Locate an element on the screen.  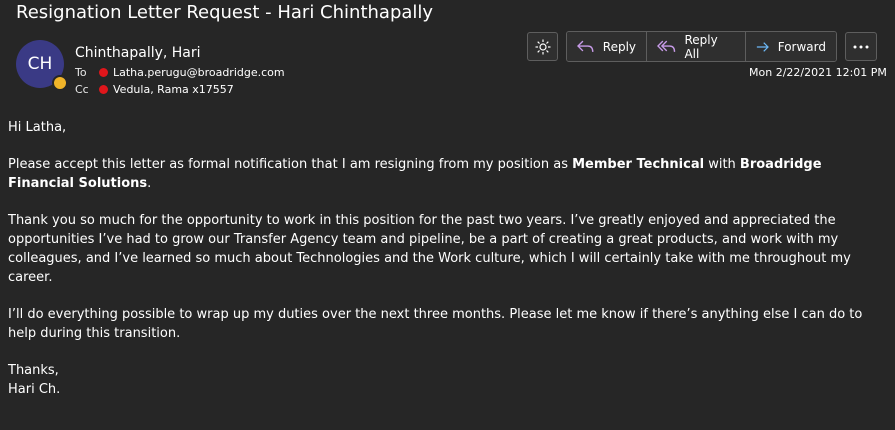
avatar-initials: CH is located at coordinates (40, 64).